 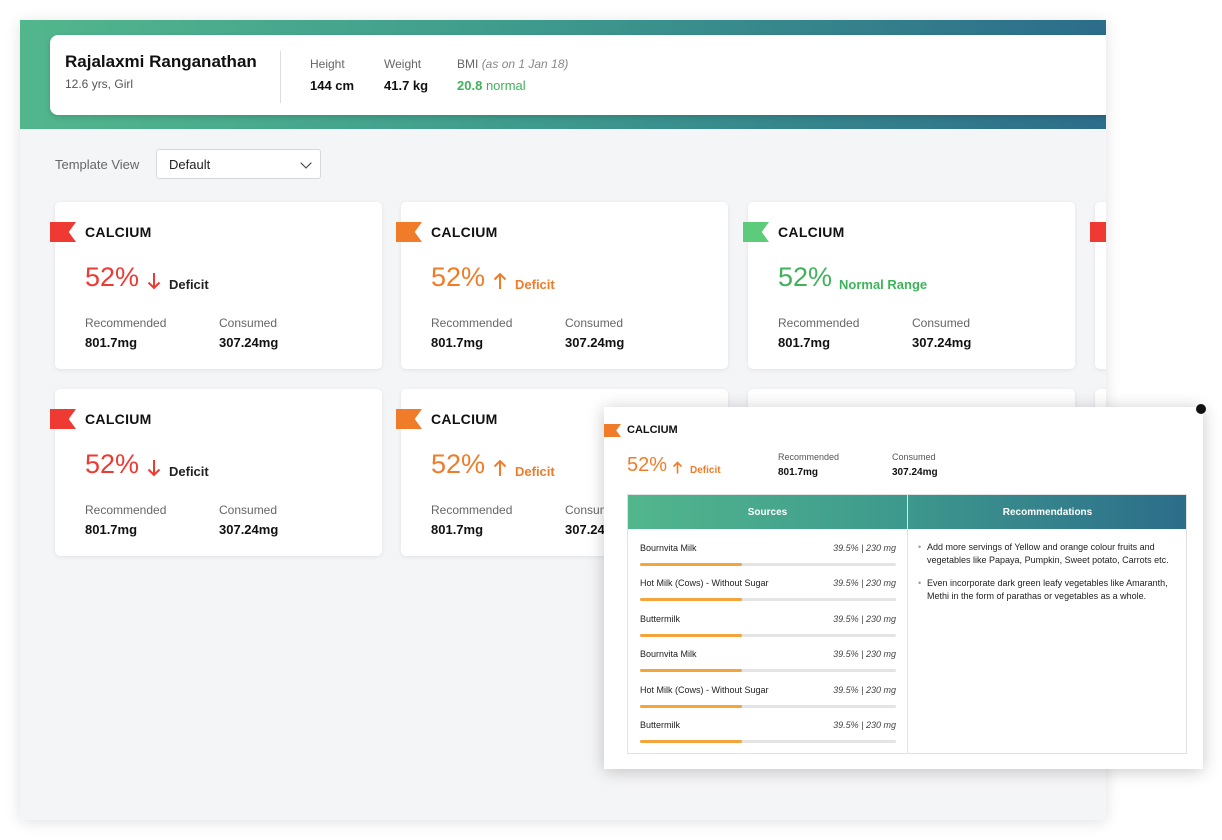 I want to click on bmi-label-line: BMI (as on 1 Jan 18), so click(x=512, y=64).